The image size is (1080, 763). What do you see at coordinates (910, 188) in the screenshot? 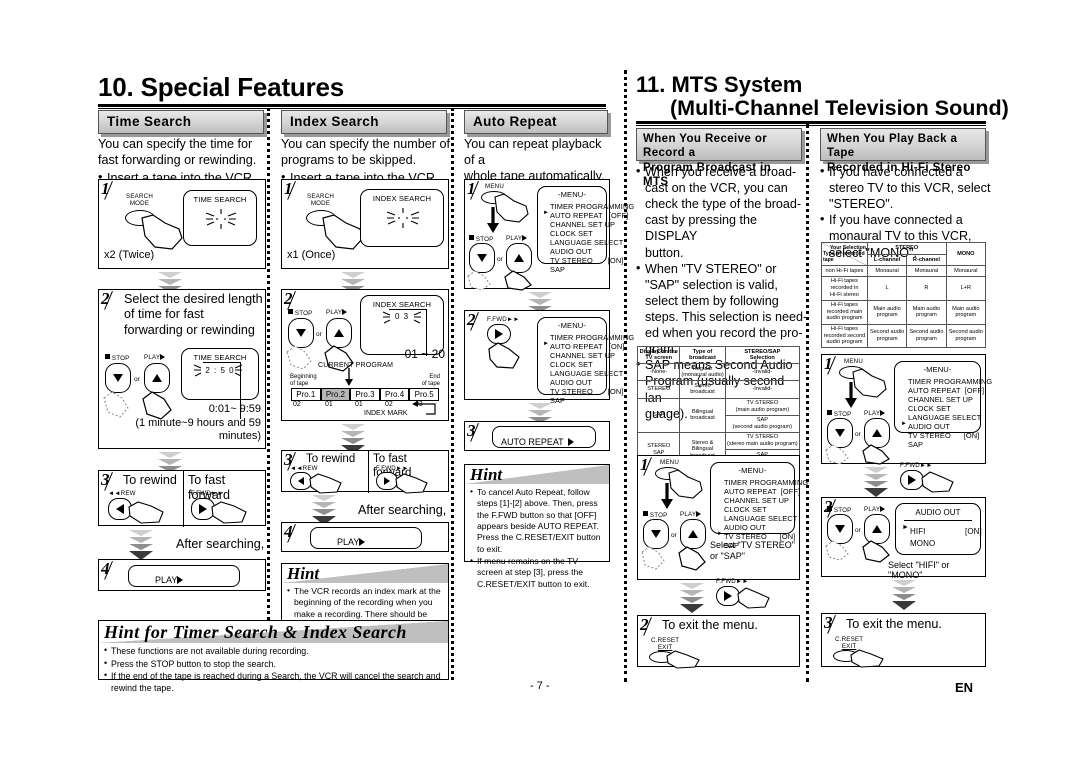
I see `bullet-line: stereo TV to this VCR, select` at bounding box center [910, 188].